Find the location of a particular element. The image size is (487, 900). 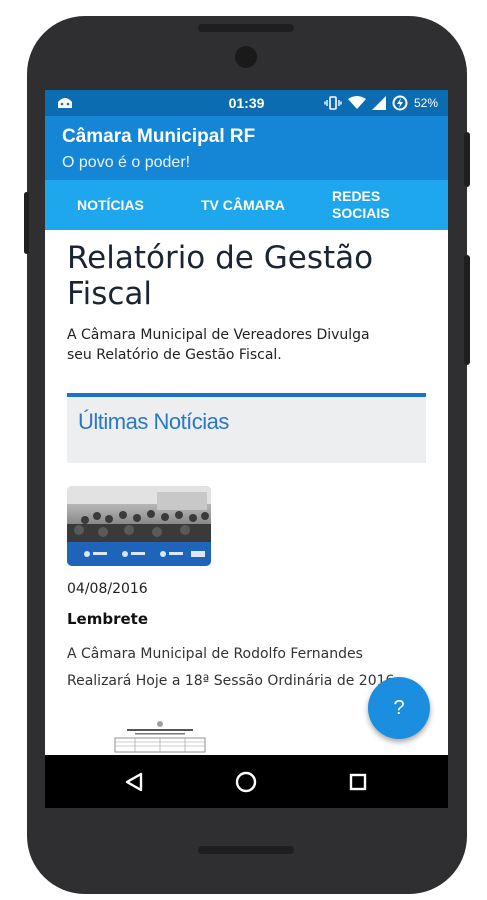

status-icons: 52% is located at coordinates (381, 103).